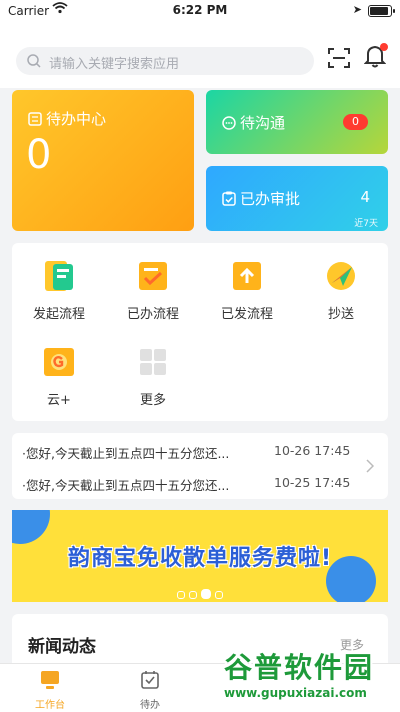  Describe the element at coordinates (355, 122) in the screenshot. I see `communication-badge: 0` at that location.